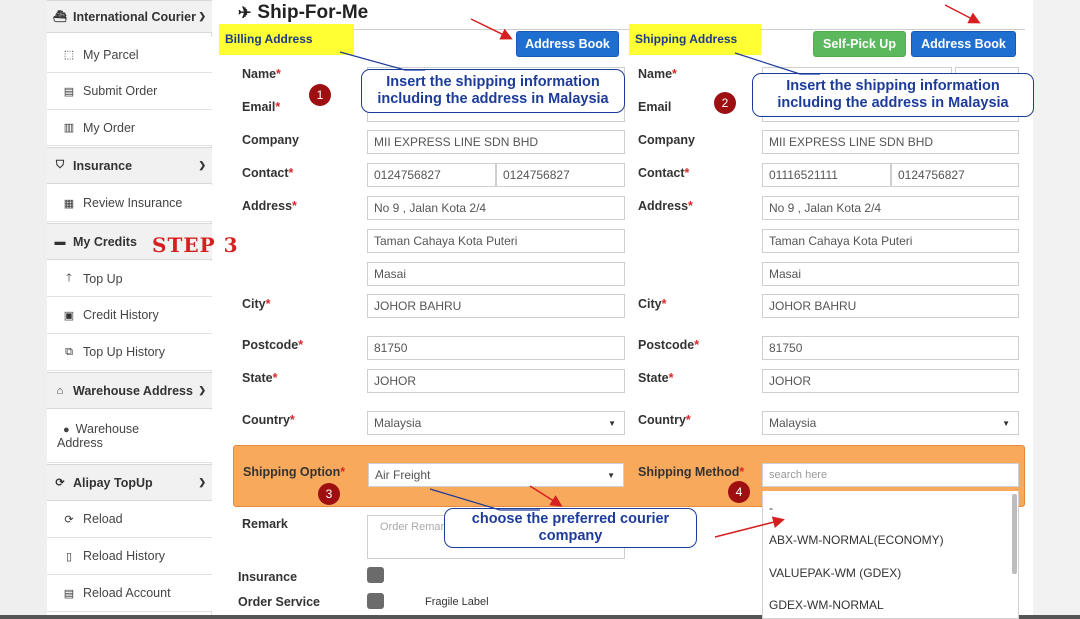 This screenshot has width=1080, height=619. What do you see at coordinates (134, 16) in the screenshot?
I see `sidebar-section-label: International Courier` at bounding box center [134, 16].